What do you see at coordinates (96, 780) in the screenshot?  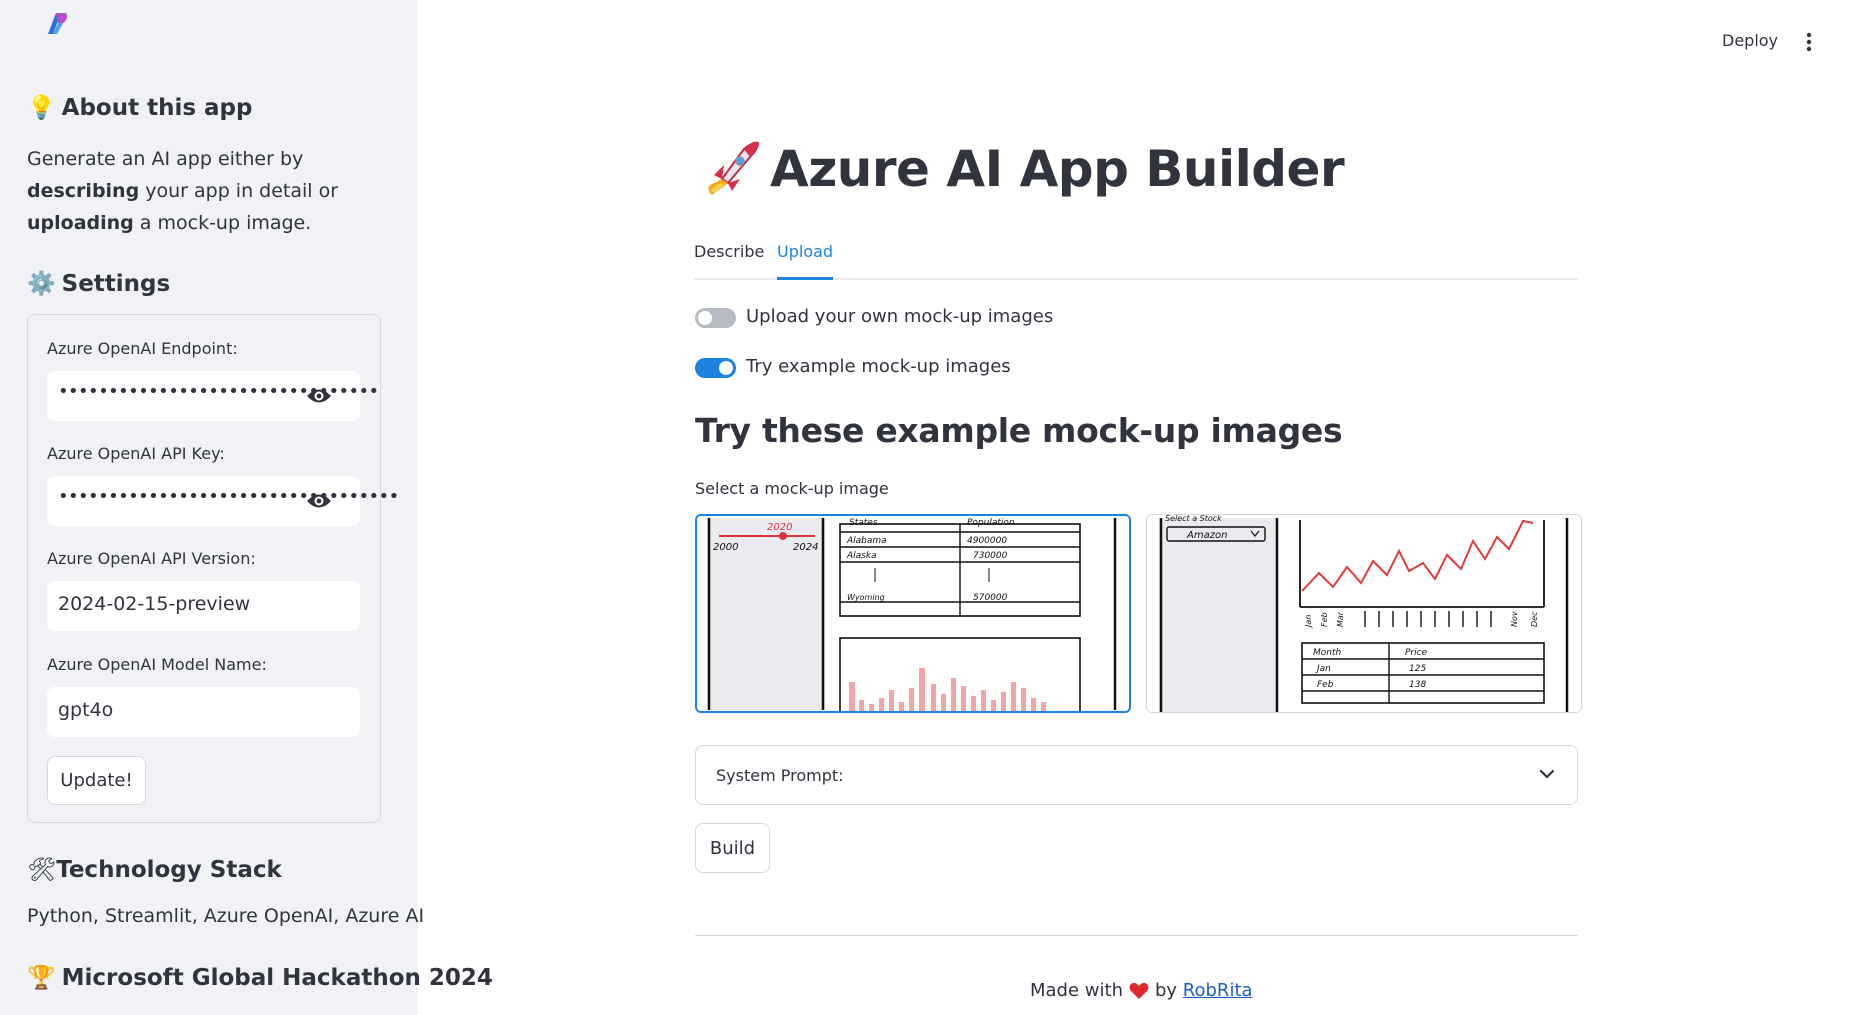 I see `update-button: Update!` at bounding box center [96, 780].